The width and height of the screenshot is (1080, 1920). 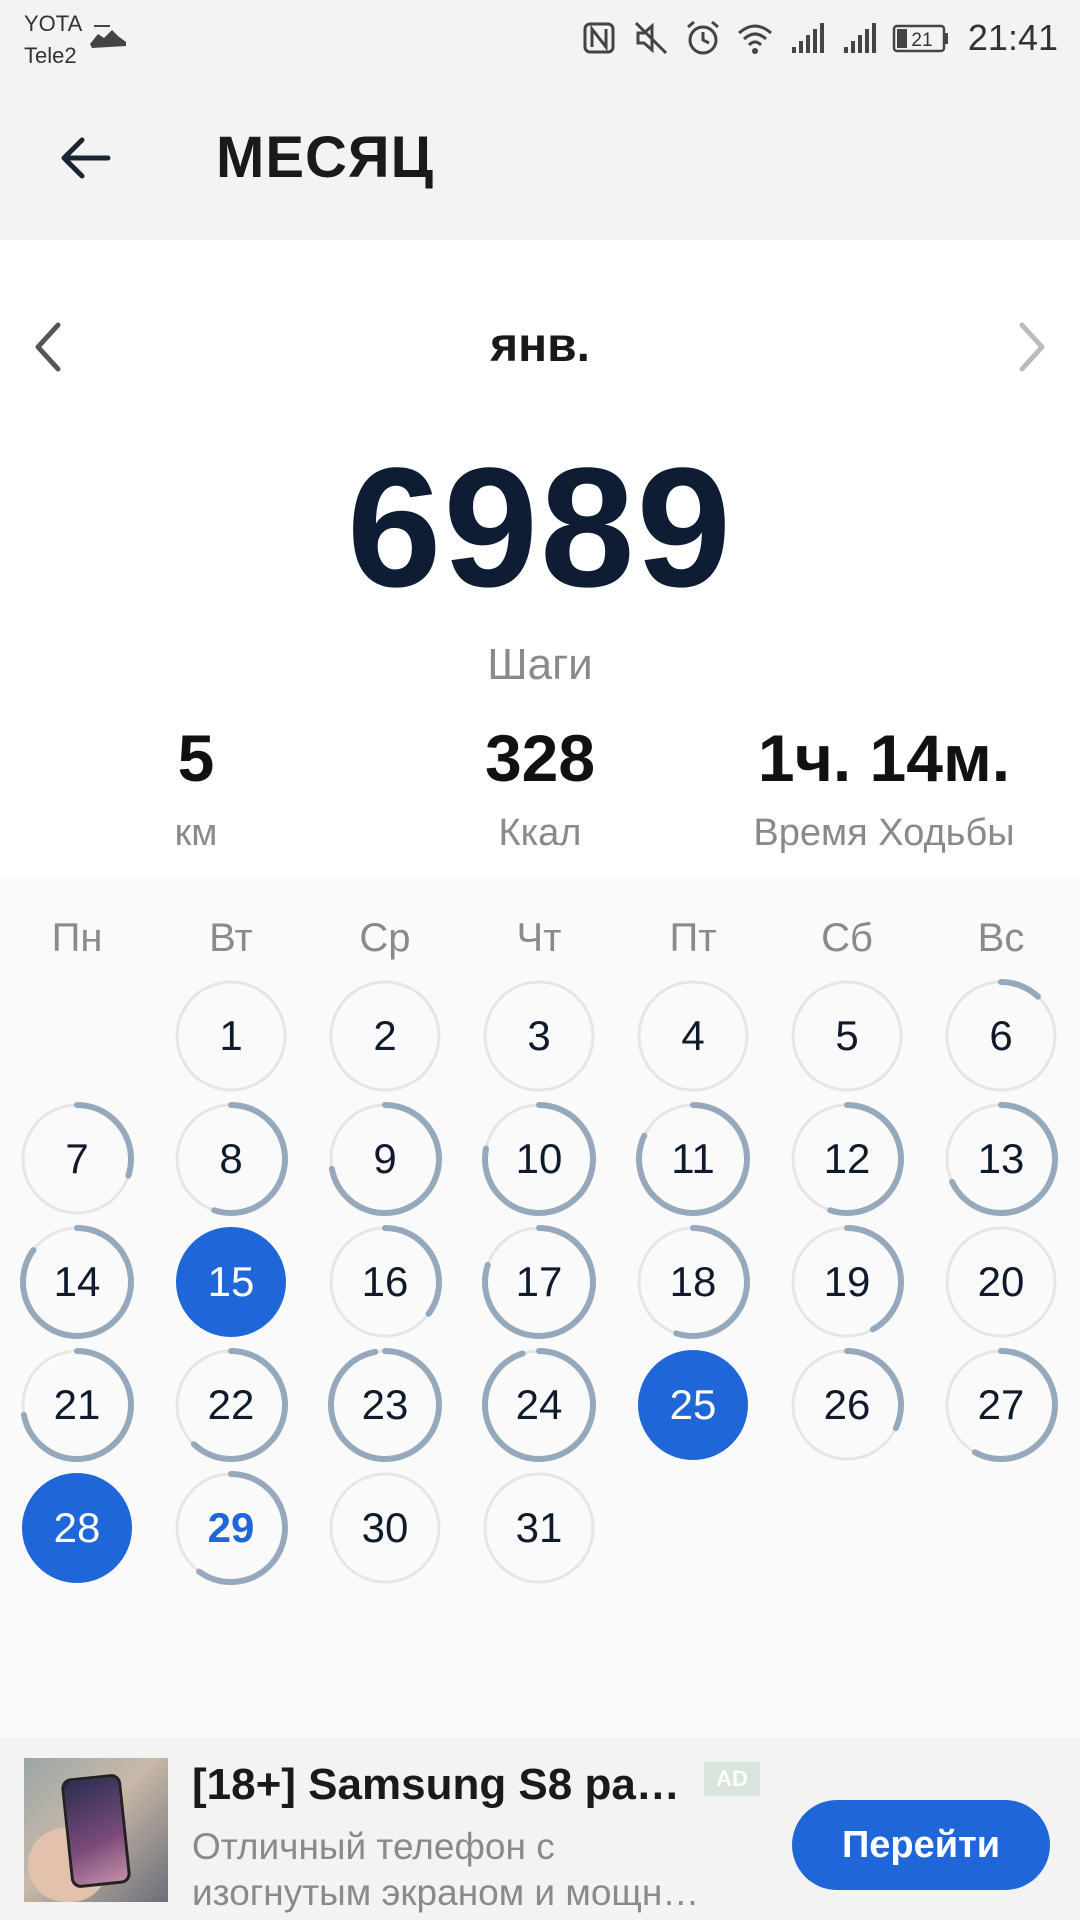 What do you see at coordinates (385, 1036) in the screenshot?
I see `calendar-day-2: 2` at bounding box center [385, 1036].